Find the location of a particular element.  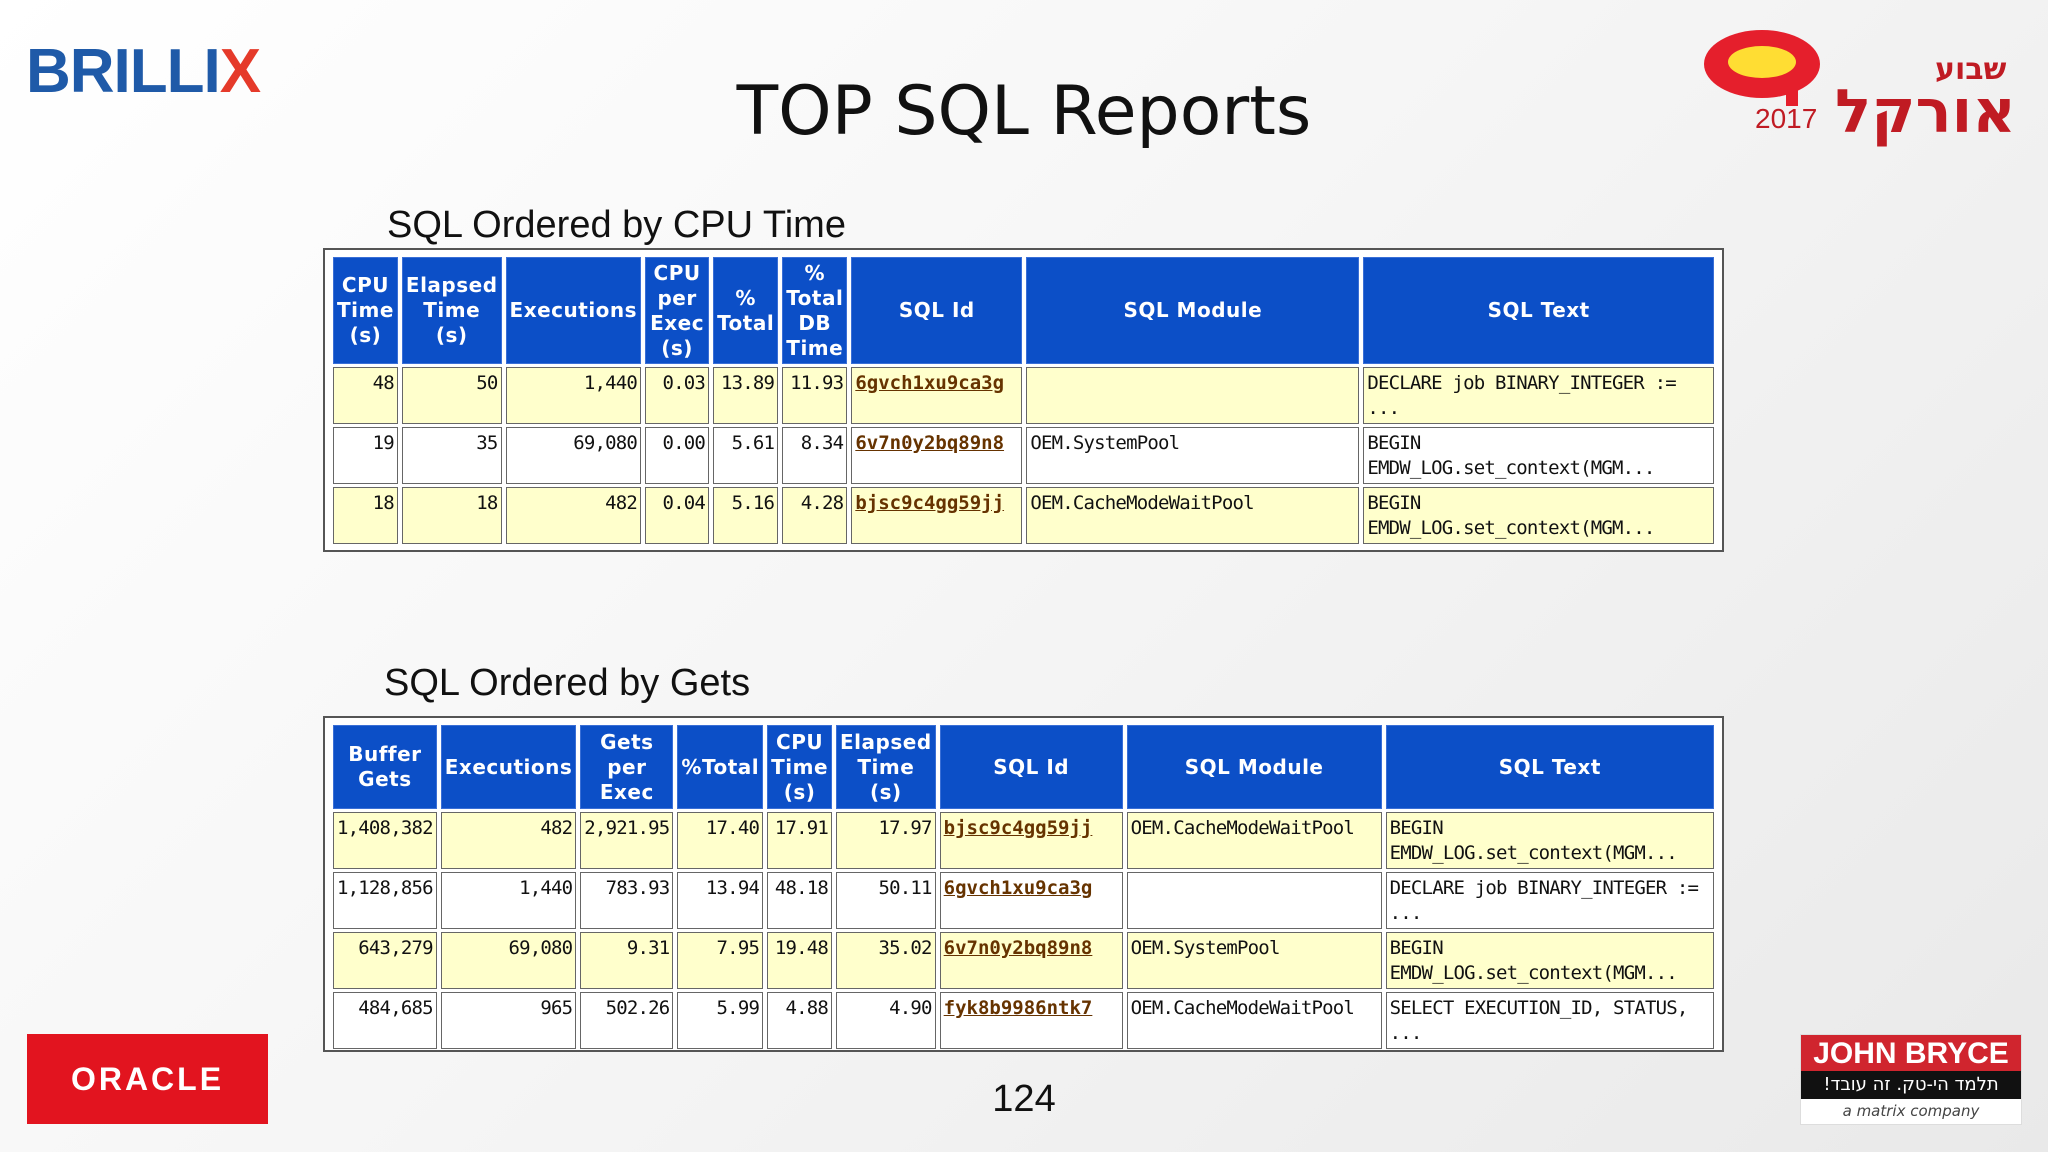

cell-elapsed: 50 is located at coordinates (451, 395).